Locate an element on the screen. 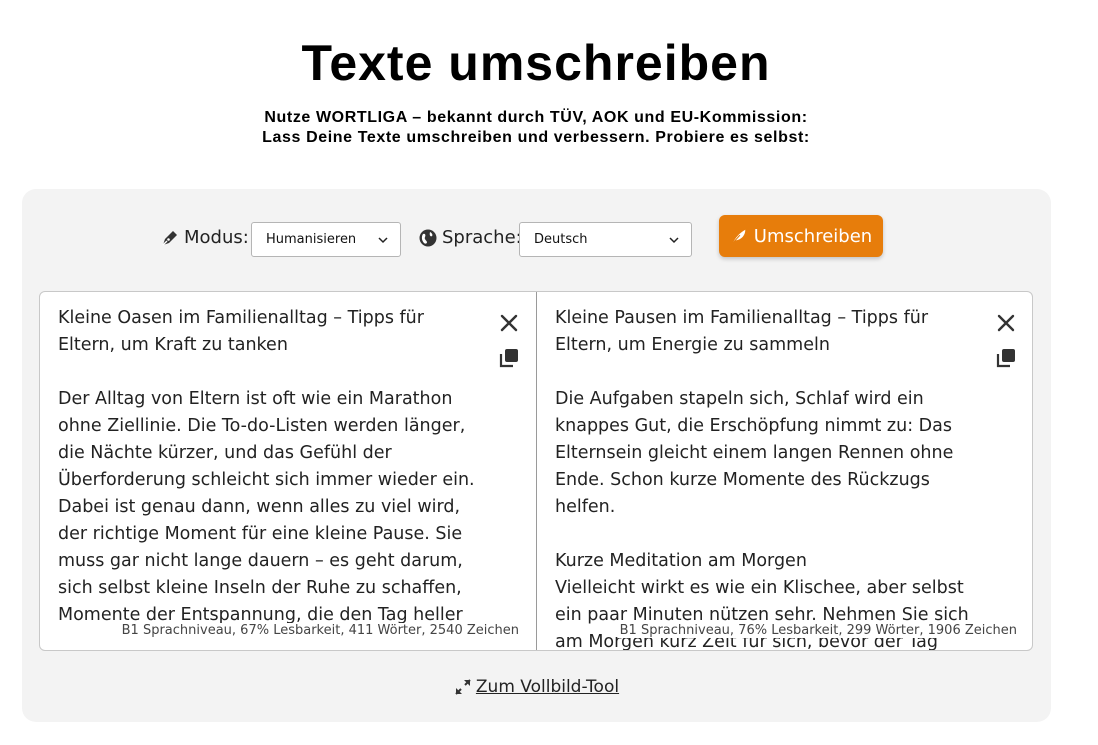 The width and height of the screenshot is (1098, 745). rewrite-button: Umschreiben is located at coordinates (801, 236).